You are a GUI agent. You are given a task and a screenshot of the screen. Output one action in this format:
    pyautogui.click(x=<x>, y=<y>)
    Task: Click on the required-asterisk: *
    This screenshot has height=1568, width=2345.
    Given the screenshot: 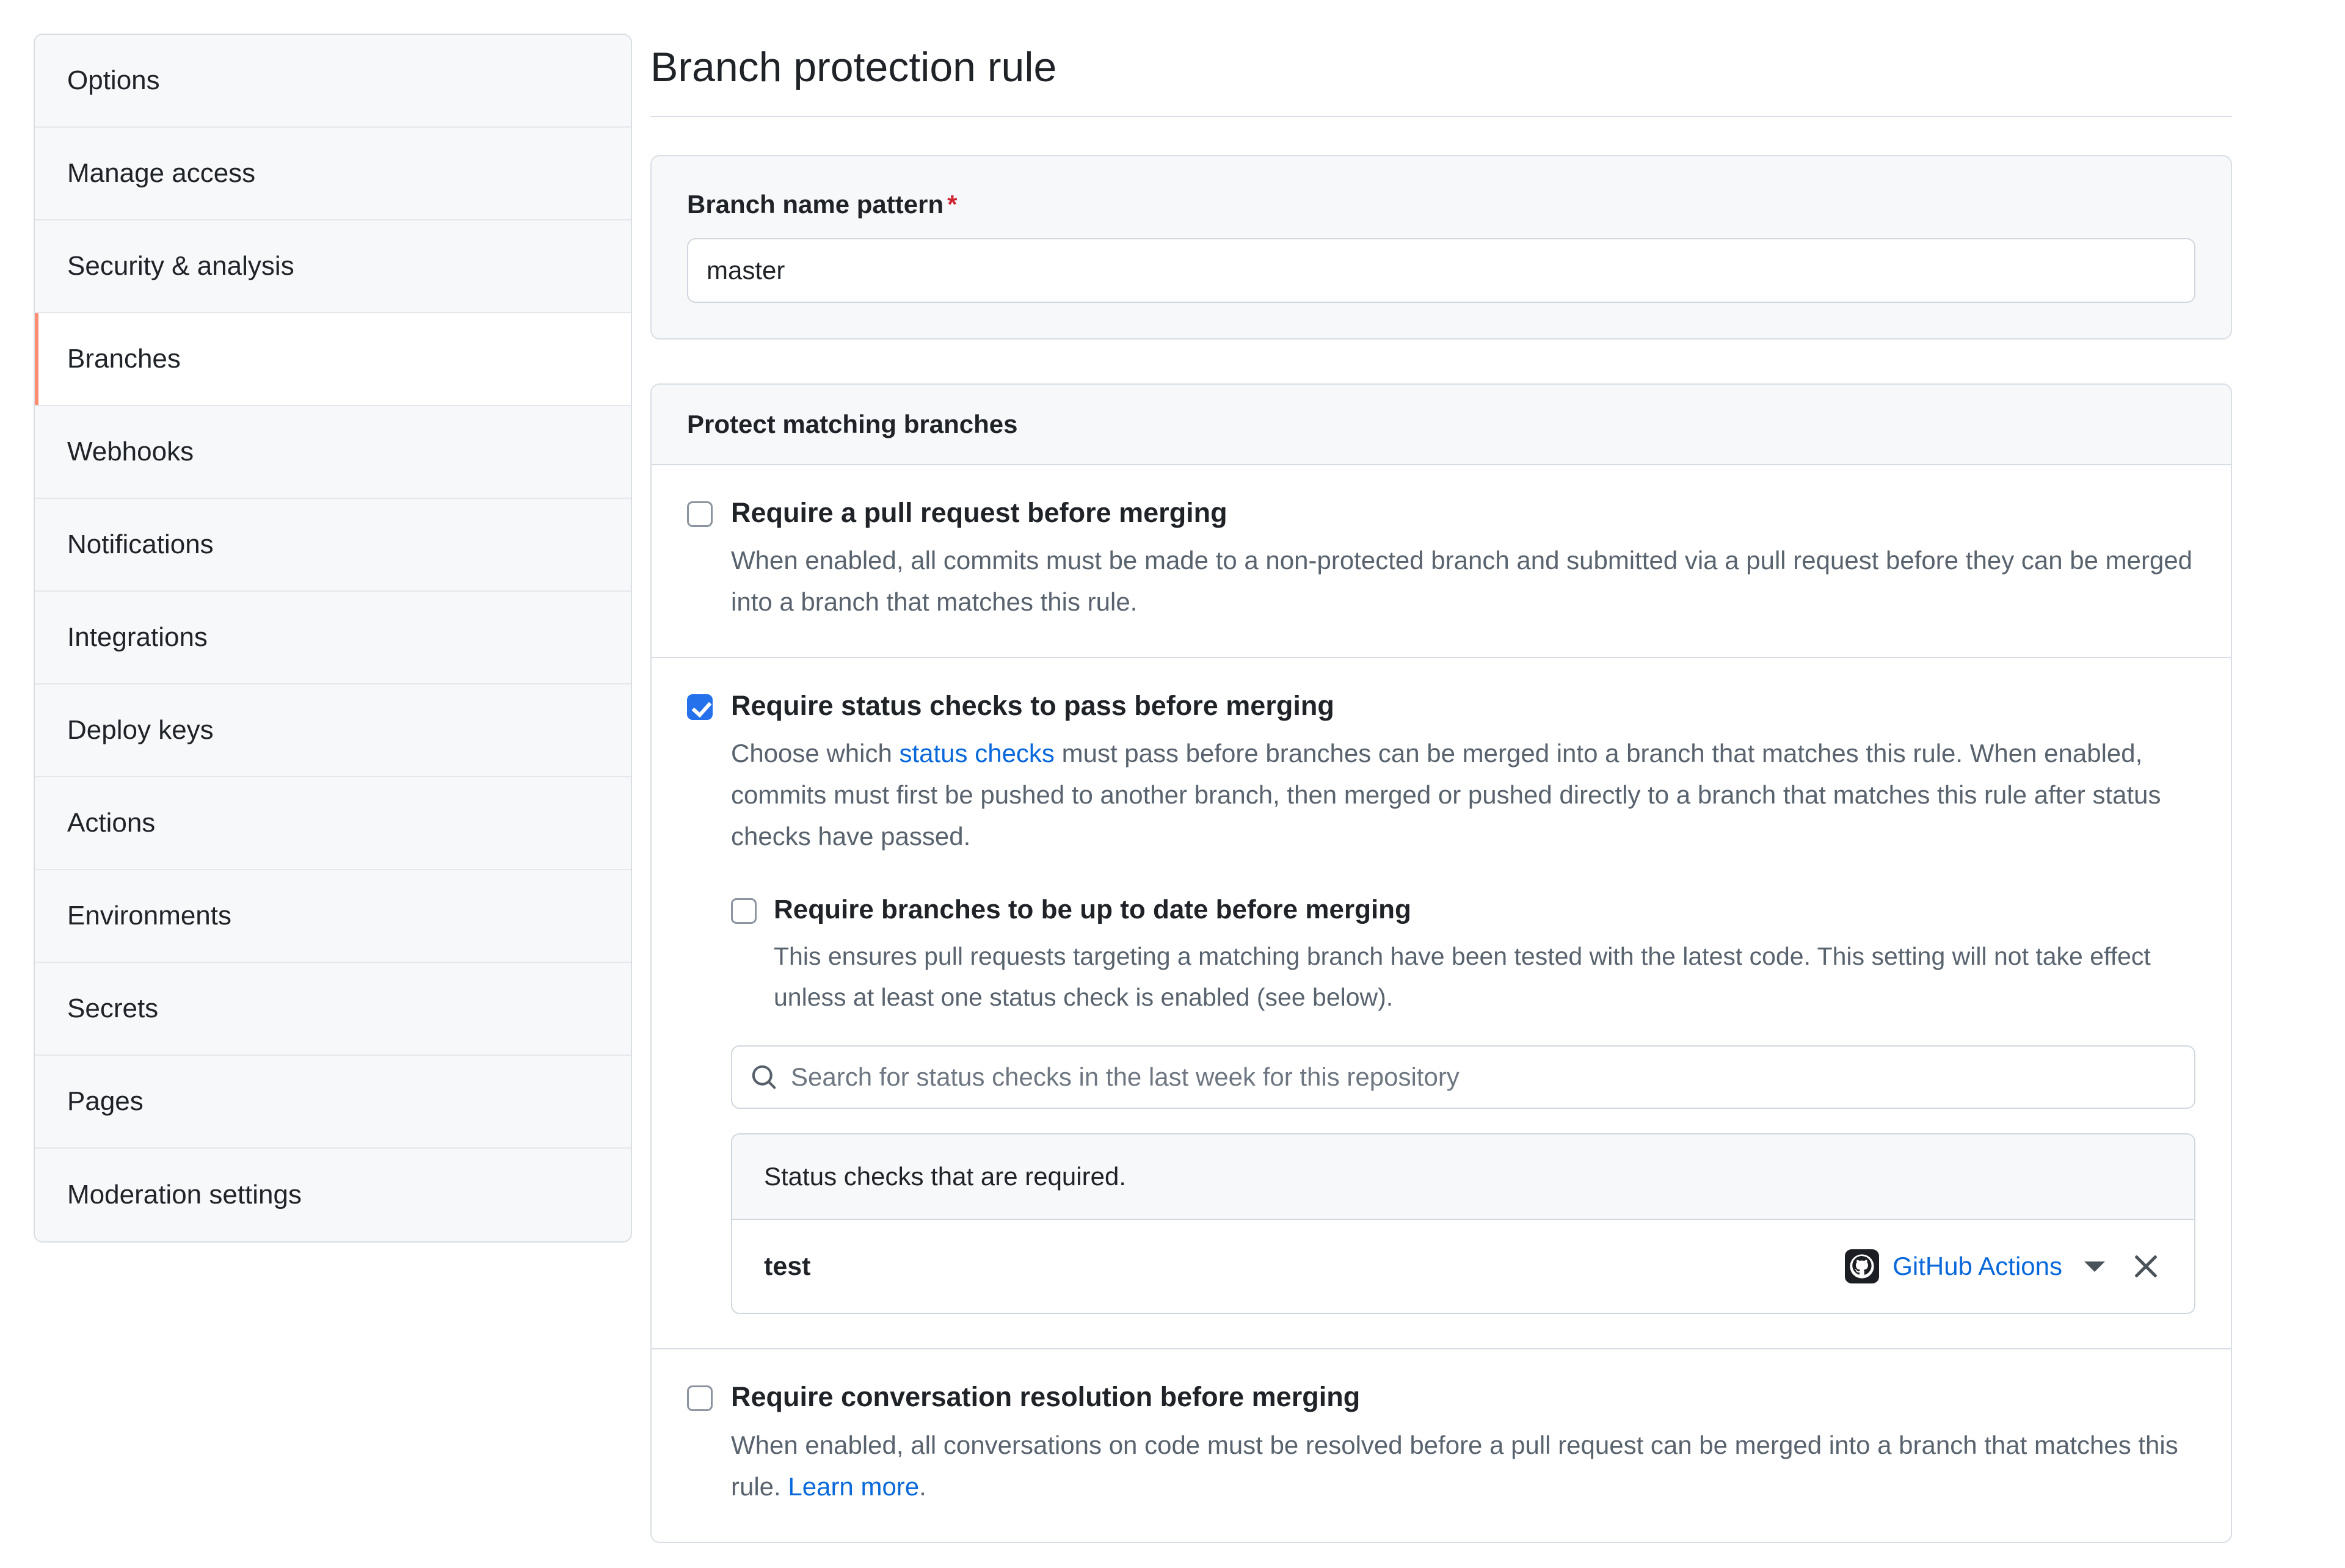 What is the action you would take?
    pyautogui.click(x=952, y=204)
    